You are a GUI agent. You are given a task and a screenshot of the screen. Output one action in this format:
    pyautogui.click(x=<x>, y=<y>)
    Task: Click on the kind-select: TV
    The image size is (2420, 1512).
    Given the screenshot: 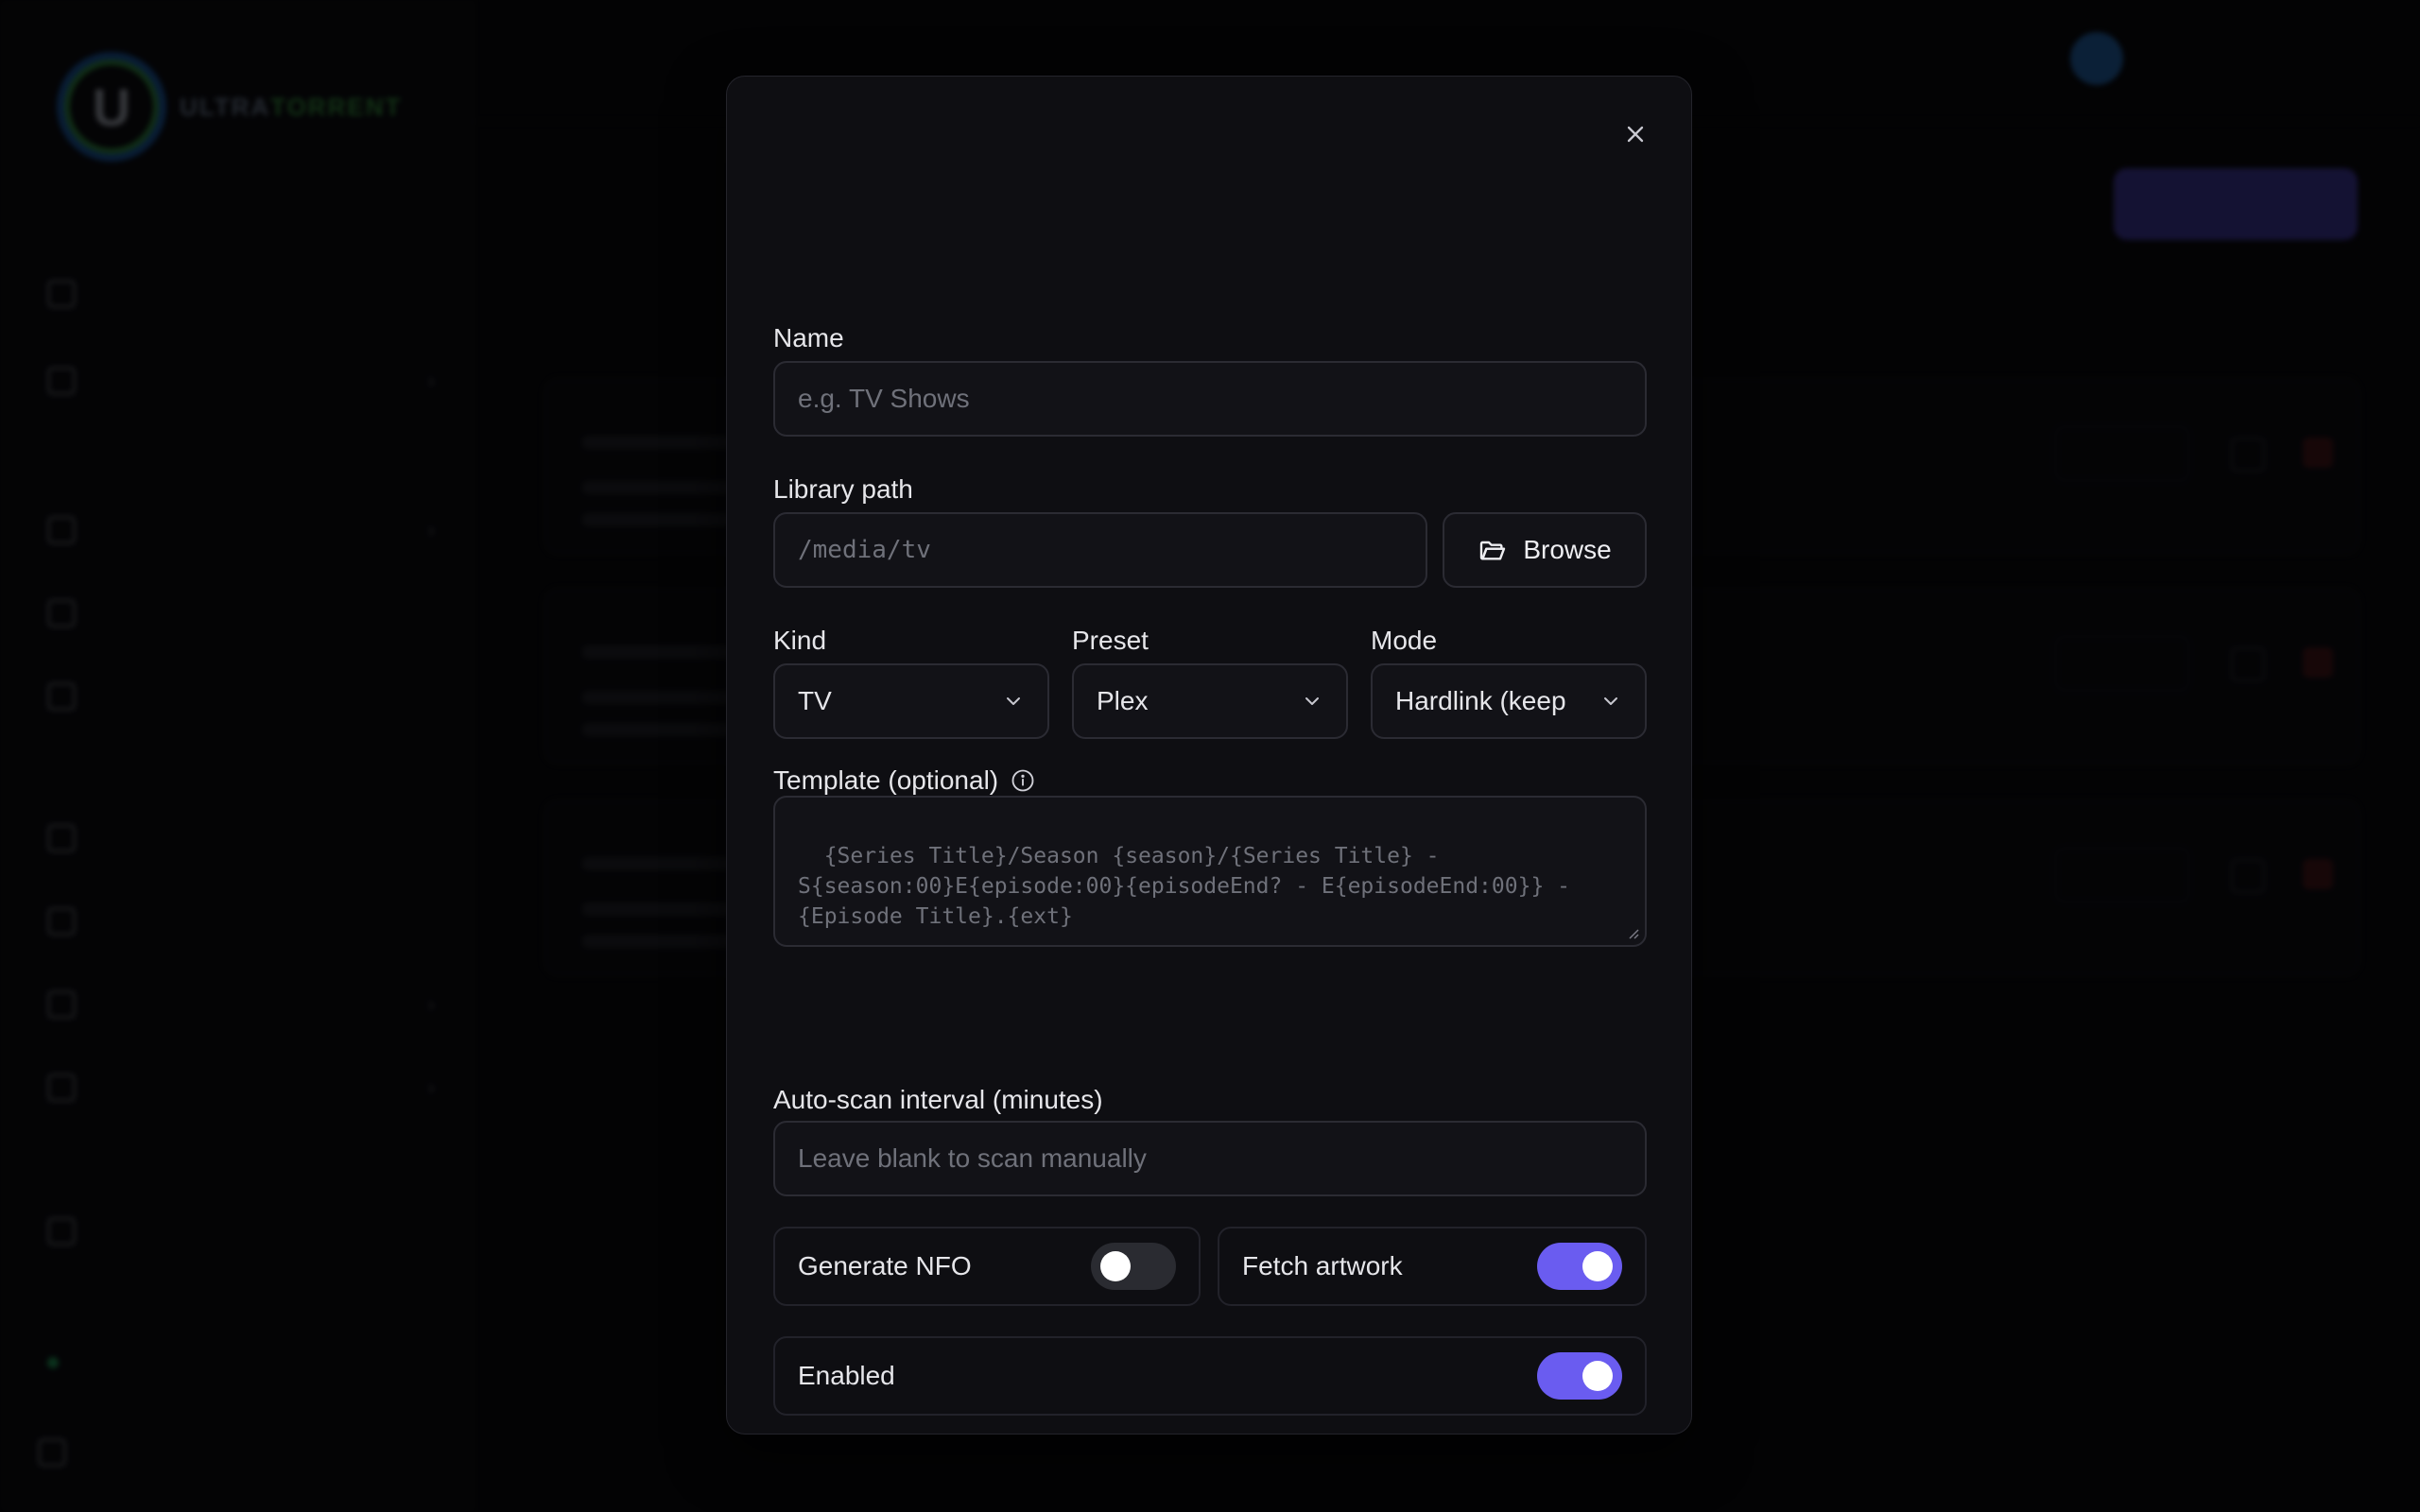 What is the action you would take?
    pyautogui.click(x=911, y=701)
    